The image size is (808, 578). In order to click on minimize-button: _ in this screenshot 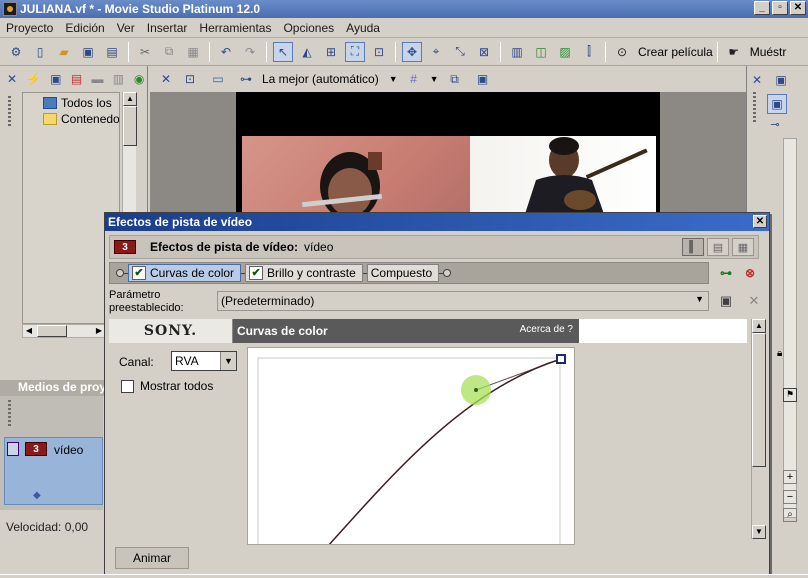, I will do `click(762, 8)`.